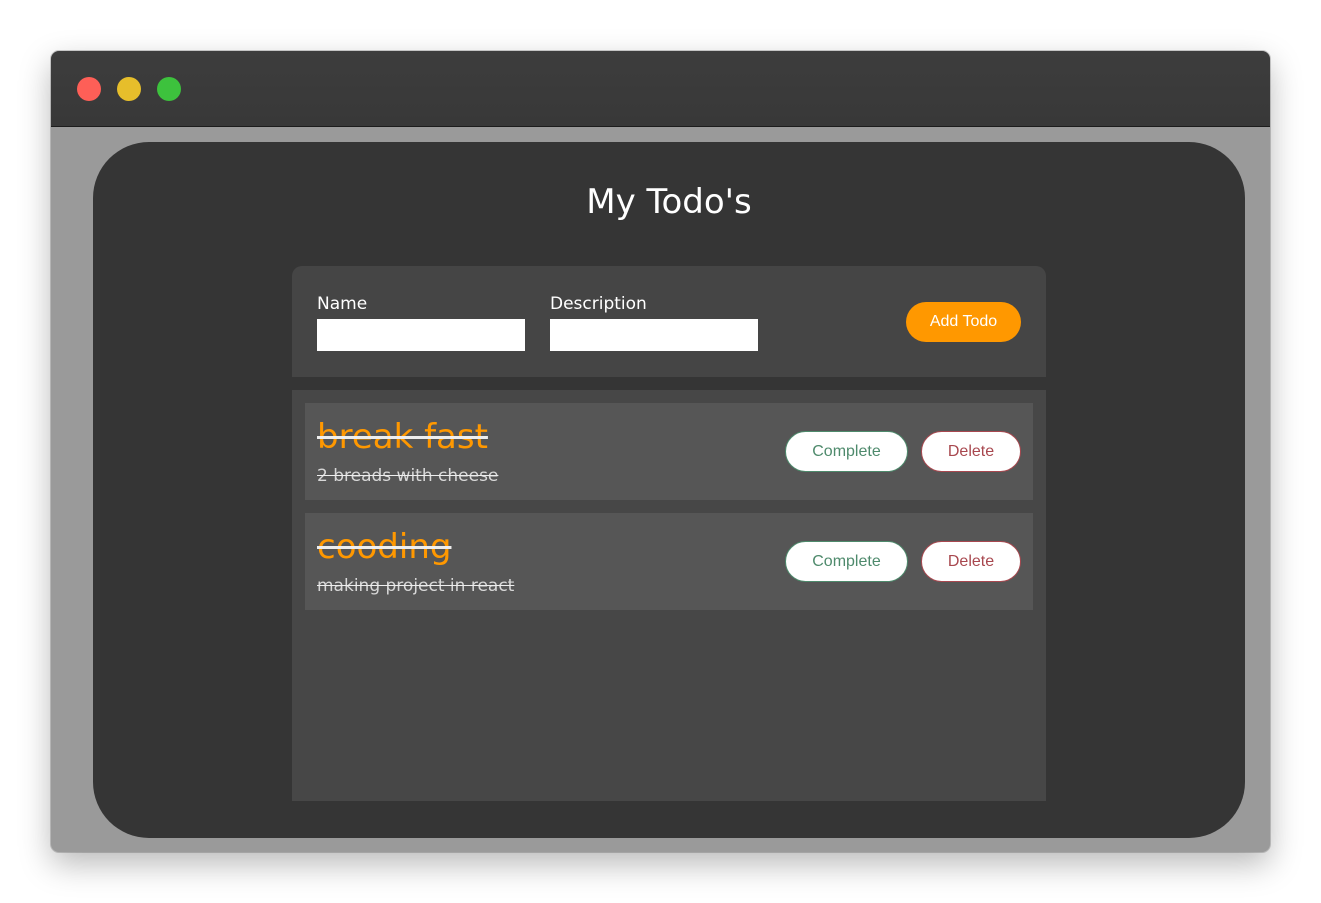  I want to click on page-title: My Todo's, so click(669, 202).